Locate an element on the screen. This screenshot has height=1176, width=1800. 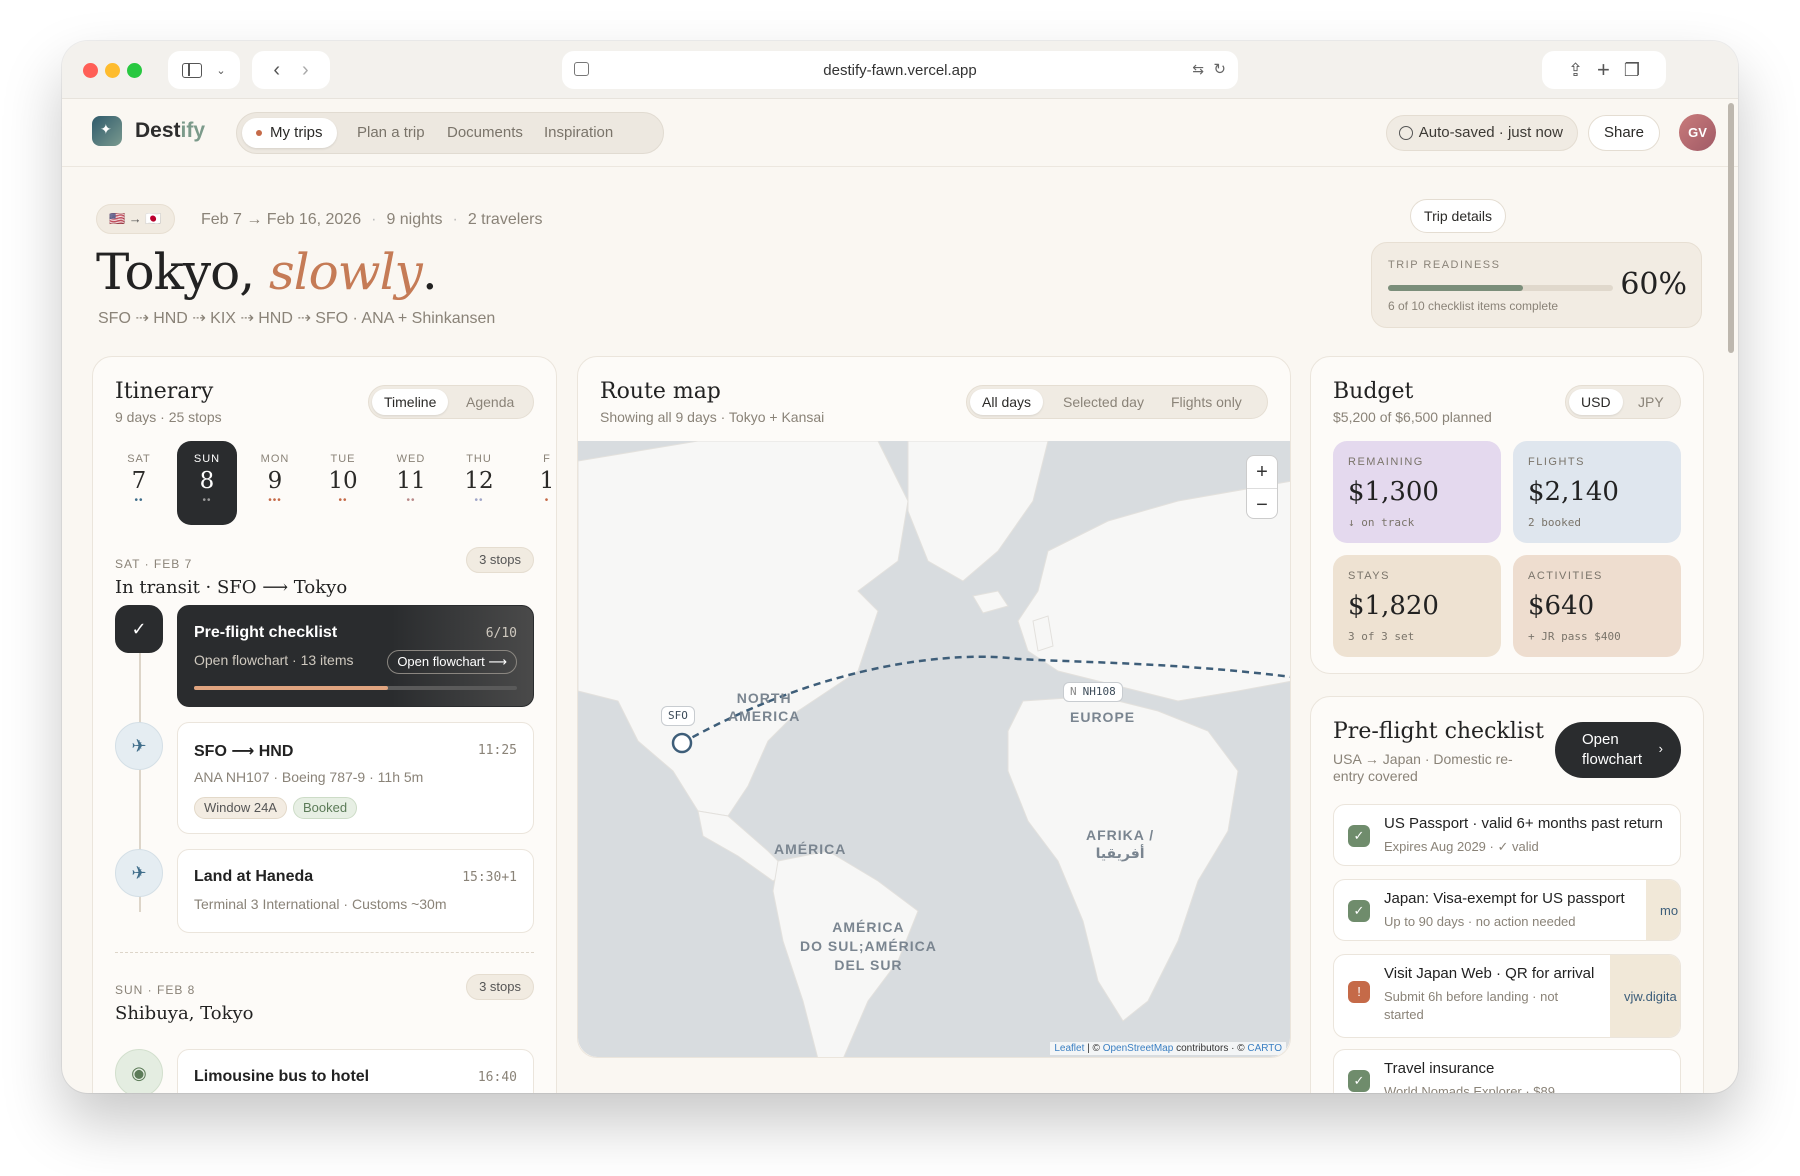
window-actions: ⇪ + ❐ is located at coordinates (1604, 70).